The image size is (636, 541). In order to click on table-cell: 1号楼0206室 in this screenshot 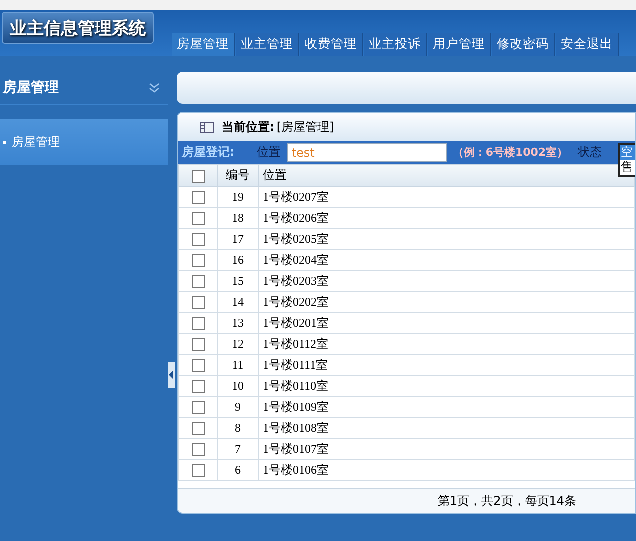, I will do `click(446, 218)`.